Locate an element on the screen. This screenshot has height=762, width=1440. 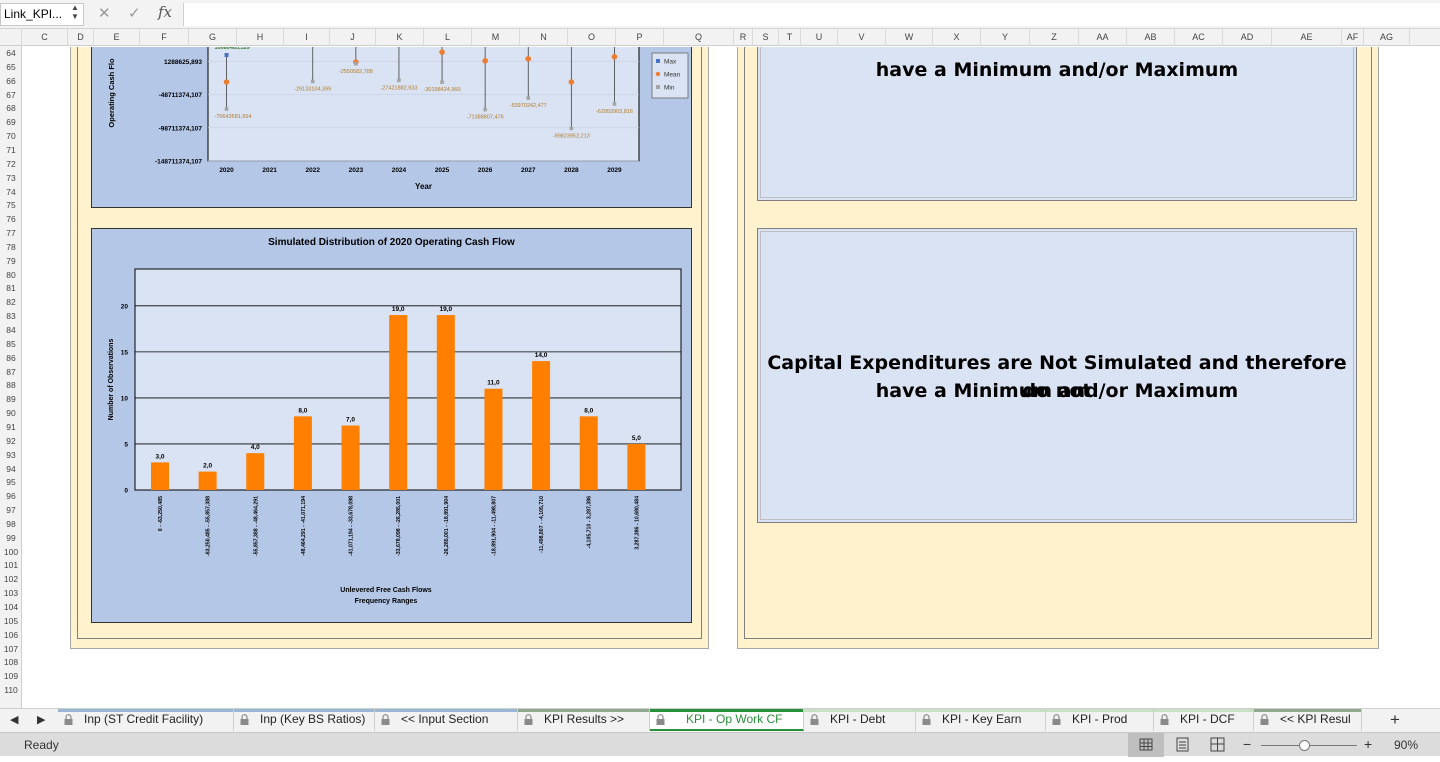
row-header-74: 74 is located at coordinates (10, 192).